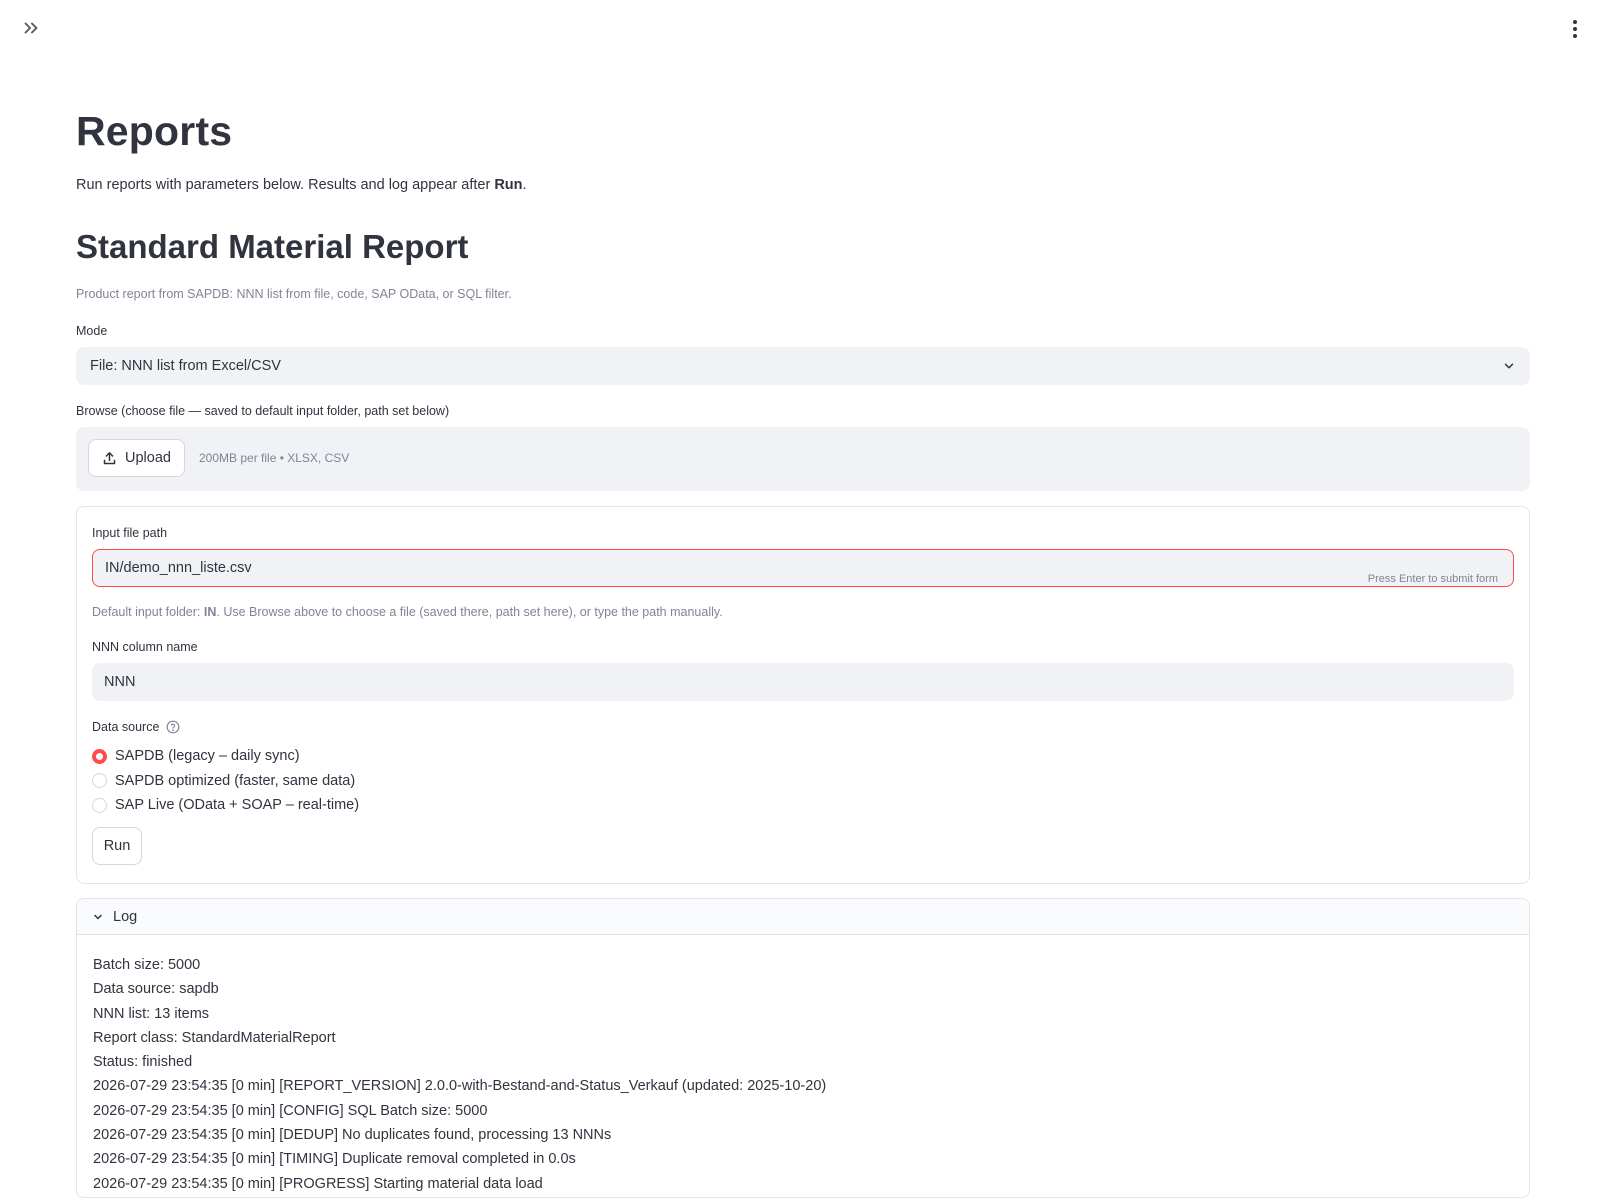 Image resolution: width=1600 pixels, height=1198 pixels. I want to click on log-line: Batch size: 5000, so click(147, 965).